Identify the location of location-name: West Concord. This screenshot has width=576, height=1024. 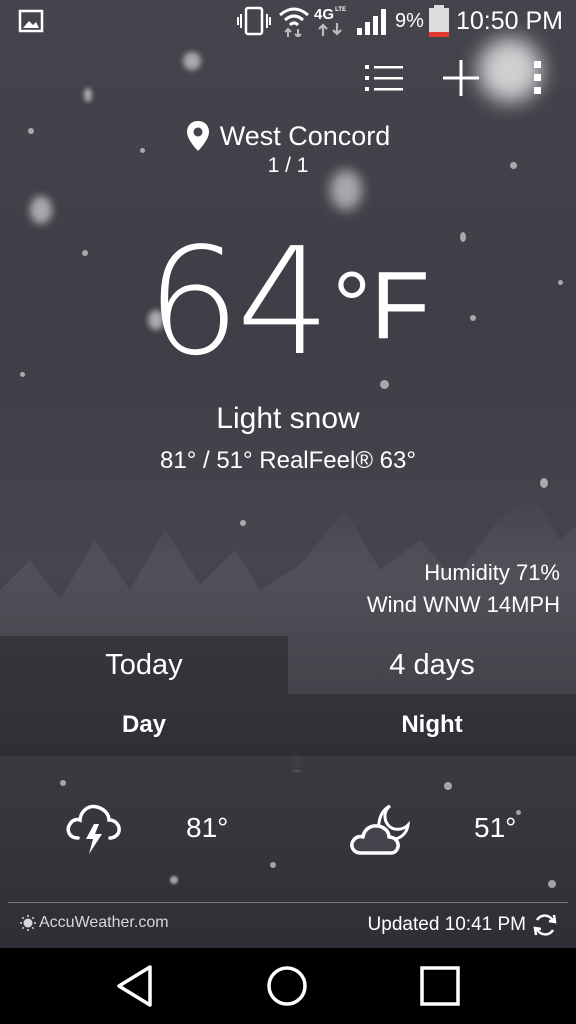
(305, 135).